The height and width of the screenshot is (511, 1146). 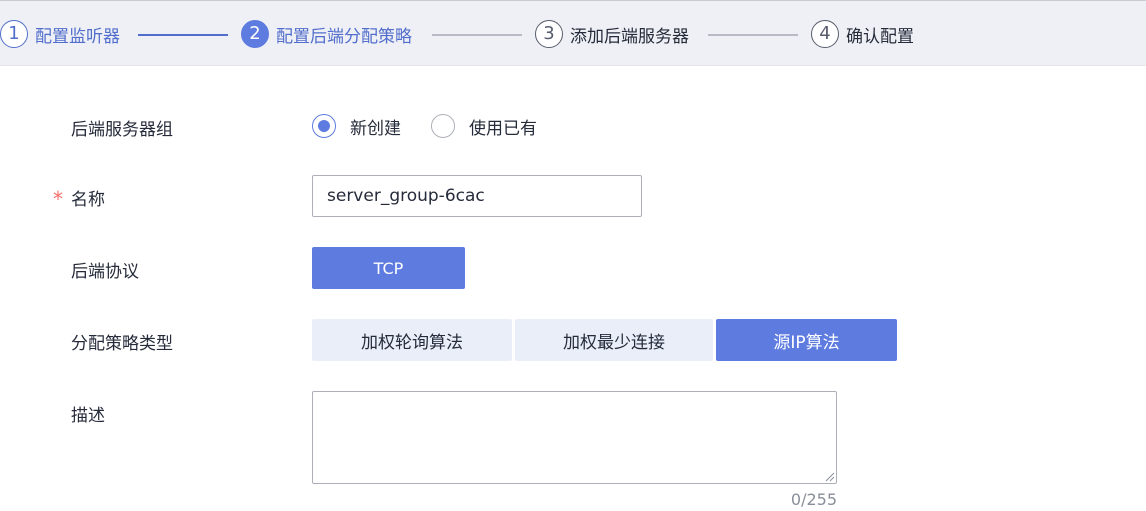 I want to click on step-number: 2, so click(x=255, y=34).